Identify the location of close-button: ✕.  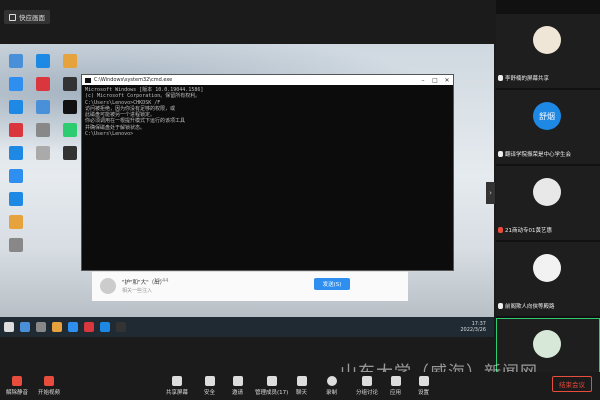
(447, 80).